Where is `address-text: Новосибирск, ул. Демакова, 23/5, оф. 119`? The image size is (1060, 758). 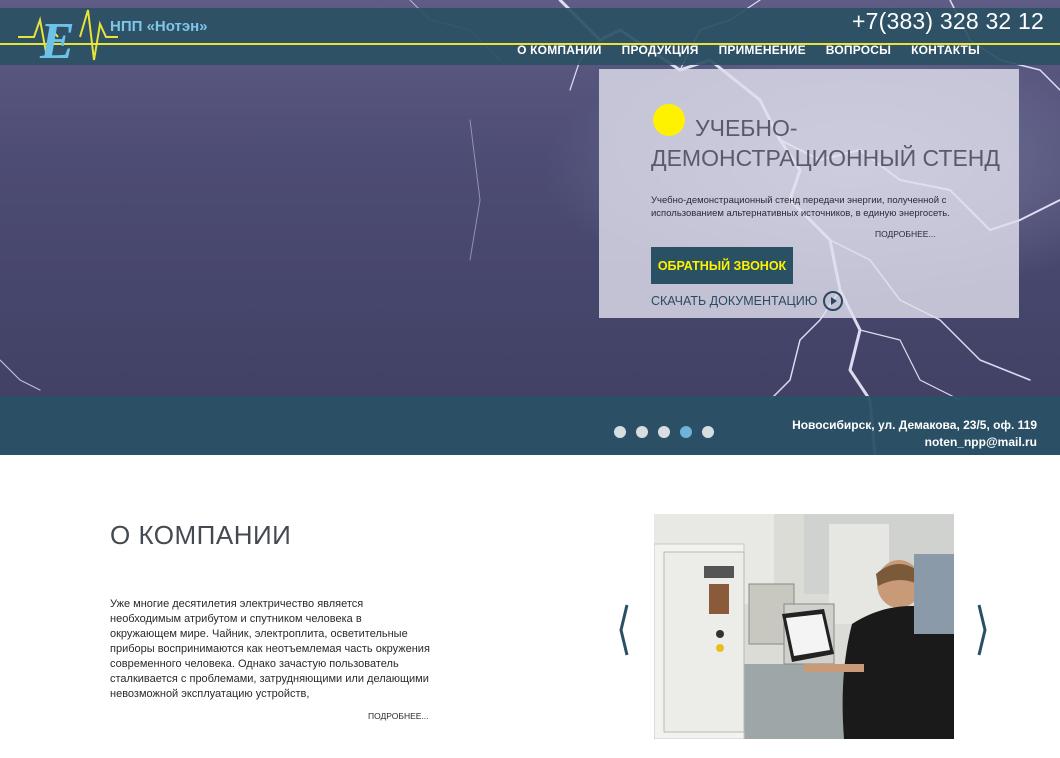
address-text: Новосибирск, ул. Демакова, 23/5, оф. 119 is located at coordinates (914, 425).